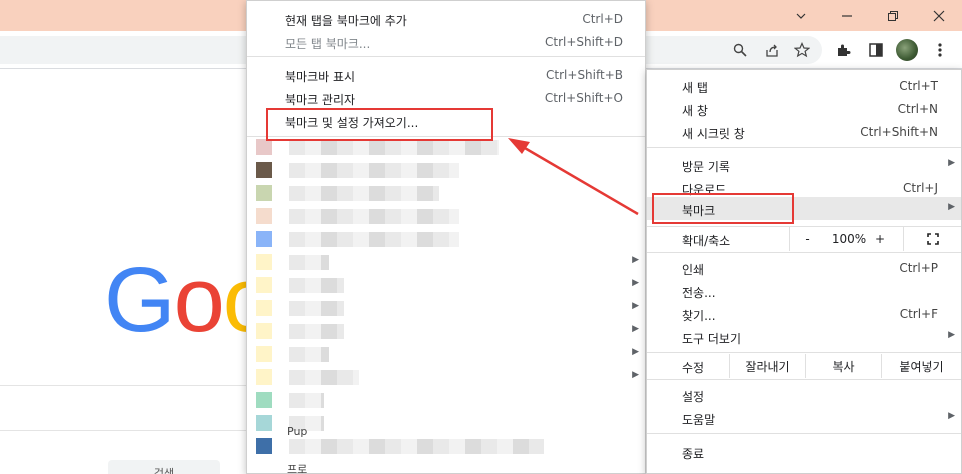 The width and height of the screenshot is (962, 474). Describe the element at coordinates (693, 270) in the screenshot. I see `menu-item-label: 인쇄` at that location.